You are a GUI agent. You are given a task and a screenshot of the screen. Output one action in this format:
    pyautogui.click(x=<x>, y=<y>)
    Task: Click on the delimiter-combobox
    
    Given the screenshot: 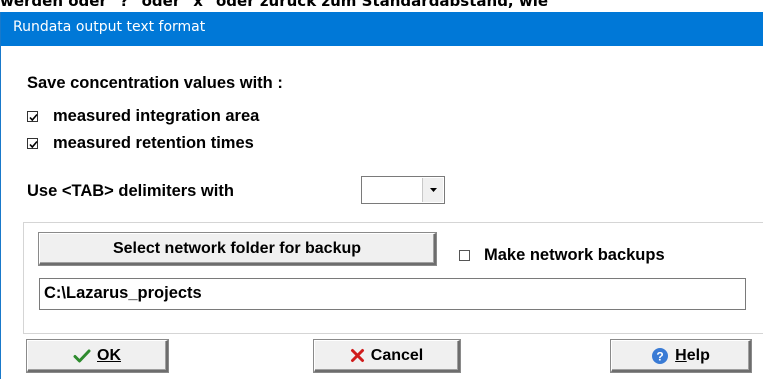 What is the action you would take?
    pyautogui.click(x=403, y=190)
    